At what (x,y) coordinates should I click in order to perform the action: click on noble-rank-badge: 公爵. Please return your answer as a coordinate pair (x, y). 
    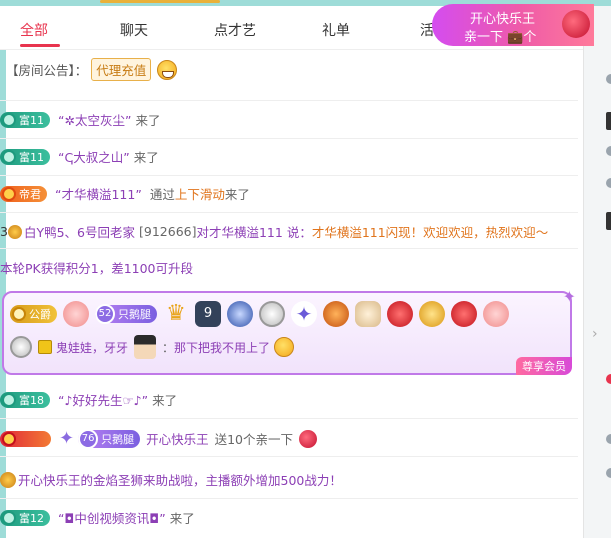
    Looking at the image, I should click on (33, 314).